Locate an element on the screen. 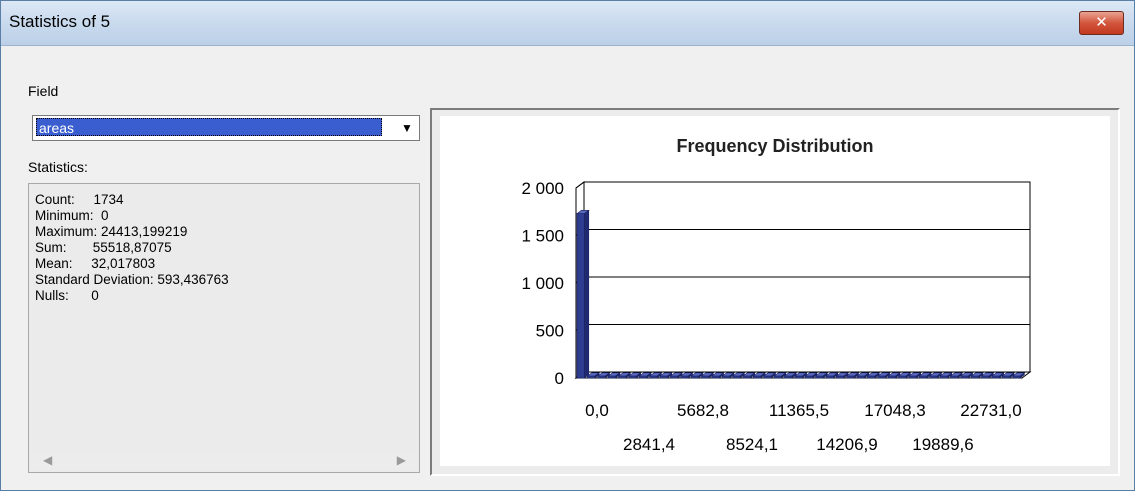 The width and height of the screenshot is (1135, 491). statistics-line: Standard Deviation: 593,436763 is located at coordinates (132, 279).